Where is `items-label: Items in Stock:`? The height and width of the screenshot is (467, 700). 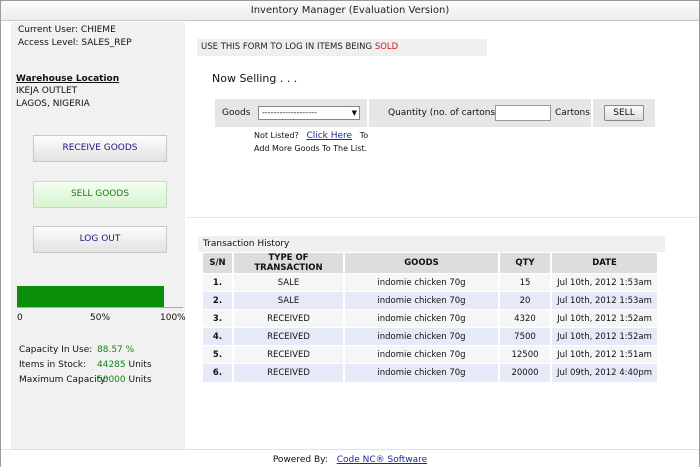 items-label: Items in Stock: is located at coordinates (53, 365).